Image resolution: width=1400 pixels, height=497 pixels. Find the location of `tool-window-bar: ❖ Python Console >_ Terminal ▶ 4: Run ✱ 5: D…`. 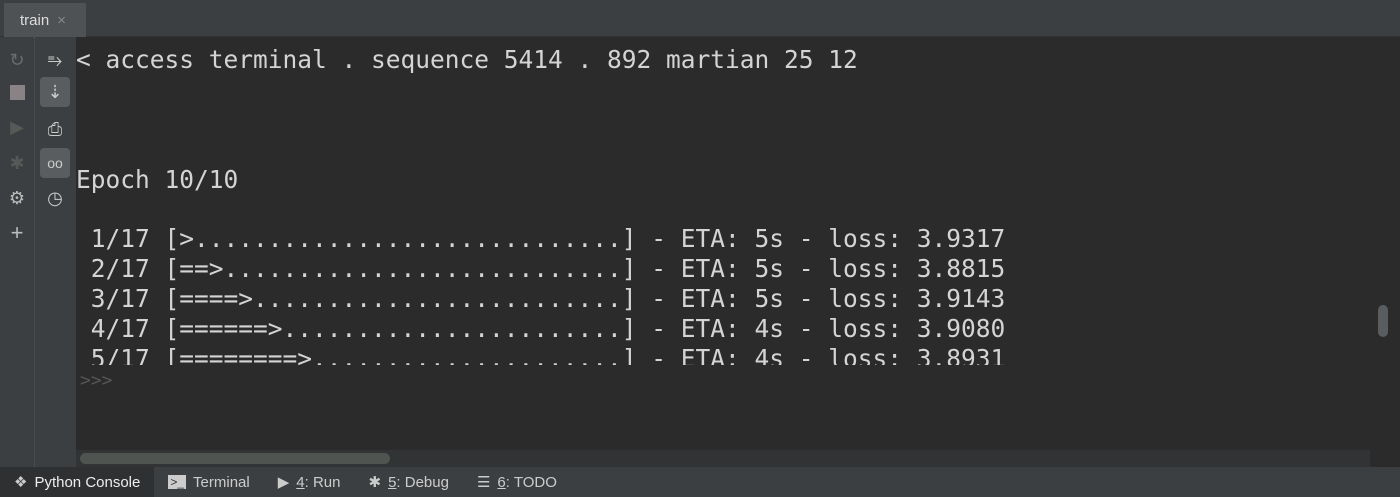

tool-window-bar: ❖ Python Console >_ Terminal ▶ 4: Run ✱ 5: D… is located at coordinates (700, 482).